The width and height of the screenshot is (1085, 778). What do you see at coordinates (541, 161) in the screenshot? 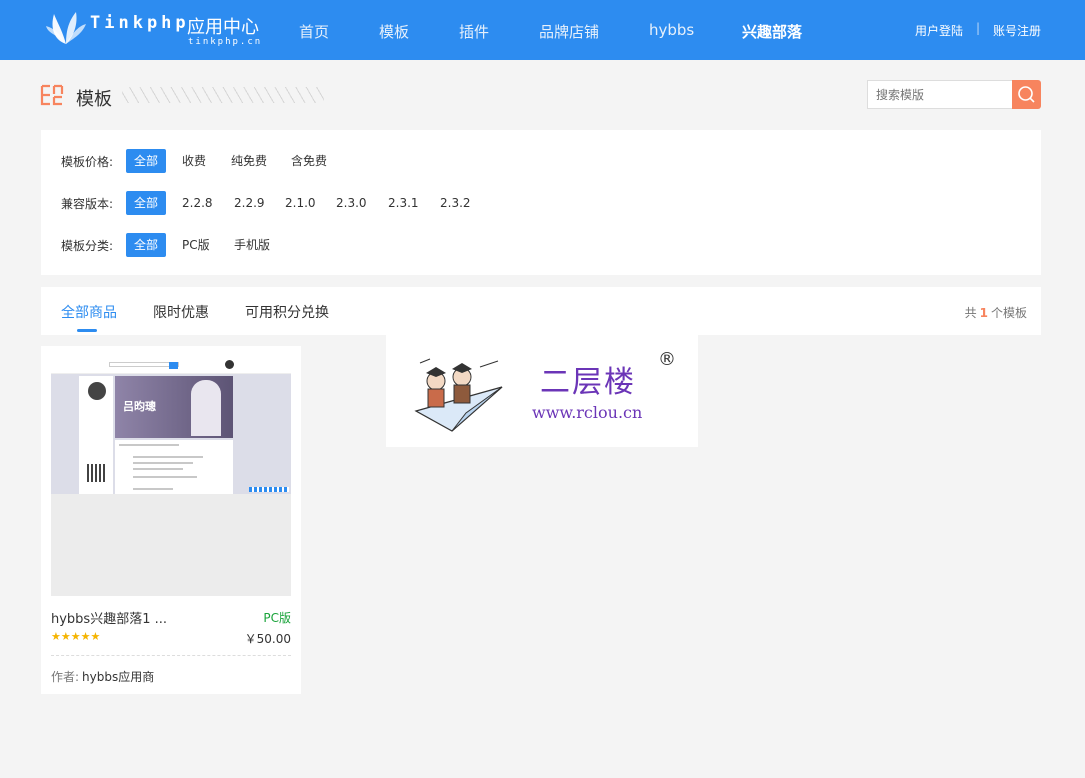
I see `price-filter-row: 模板价格: 全部 收费 纯免费 含免费` at bounding box center [541, 161].